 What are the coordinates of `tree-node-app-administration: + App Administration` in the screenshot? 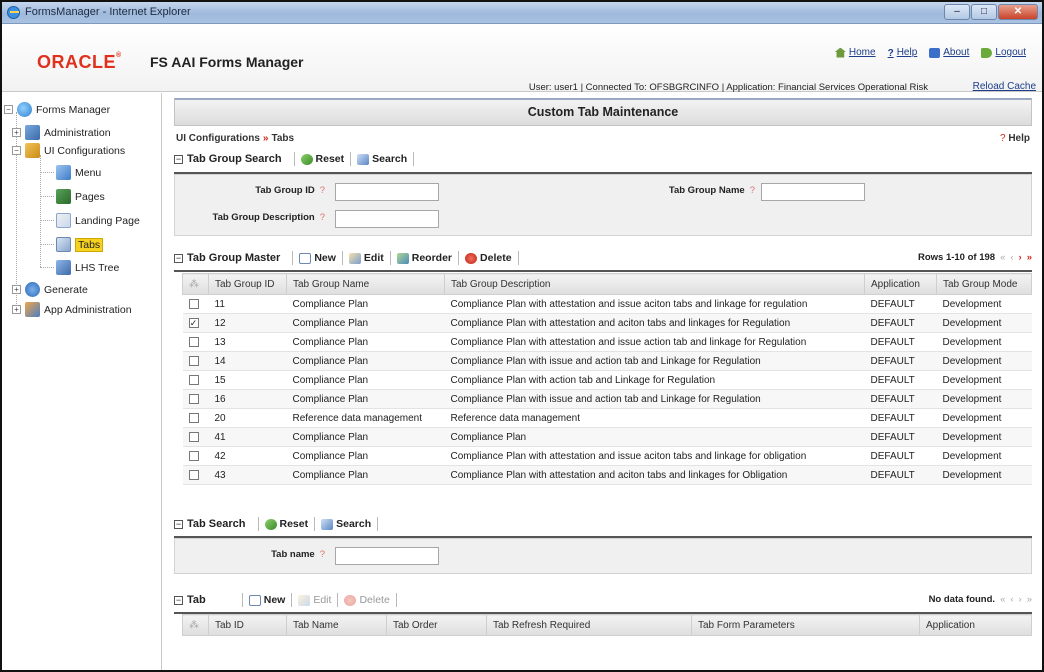 It's located at (72, 309).